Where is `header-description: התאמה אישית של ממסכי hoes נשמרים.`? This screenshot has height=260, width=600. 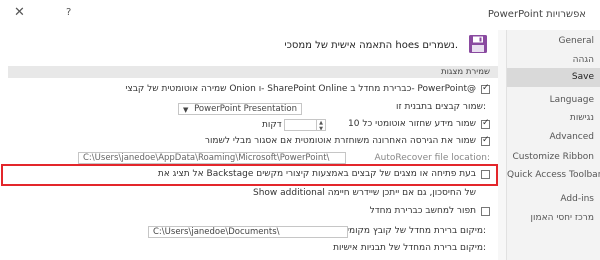
header-description: התאמה אישית של ממסכי hoes נשמרים. is located at coordinates (371, 45).